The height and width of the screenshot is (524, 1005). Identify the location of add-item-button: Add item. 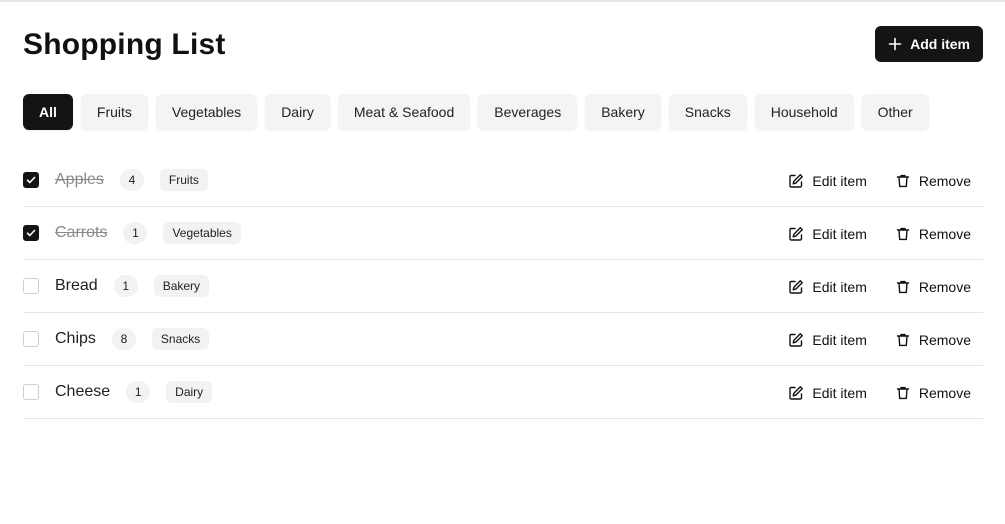
(929, 44).